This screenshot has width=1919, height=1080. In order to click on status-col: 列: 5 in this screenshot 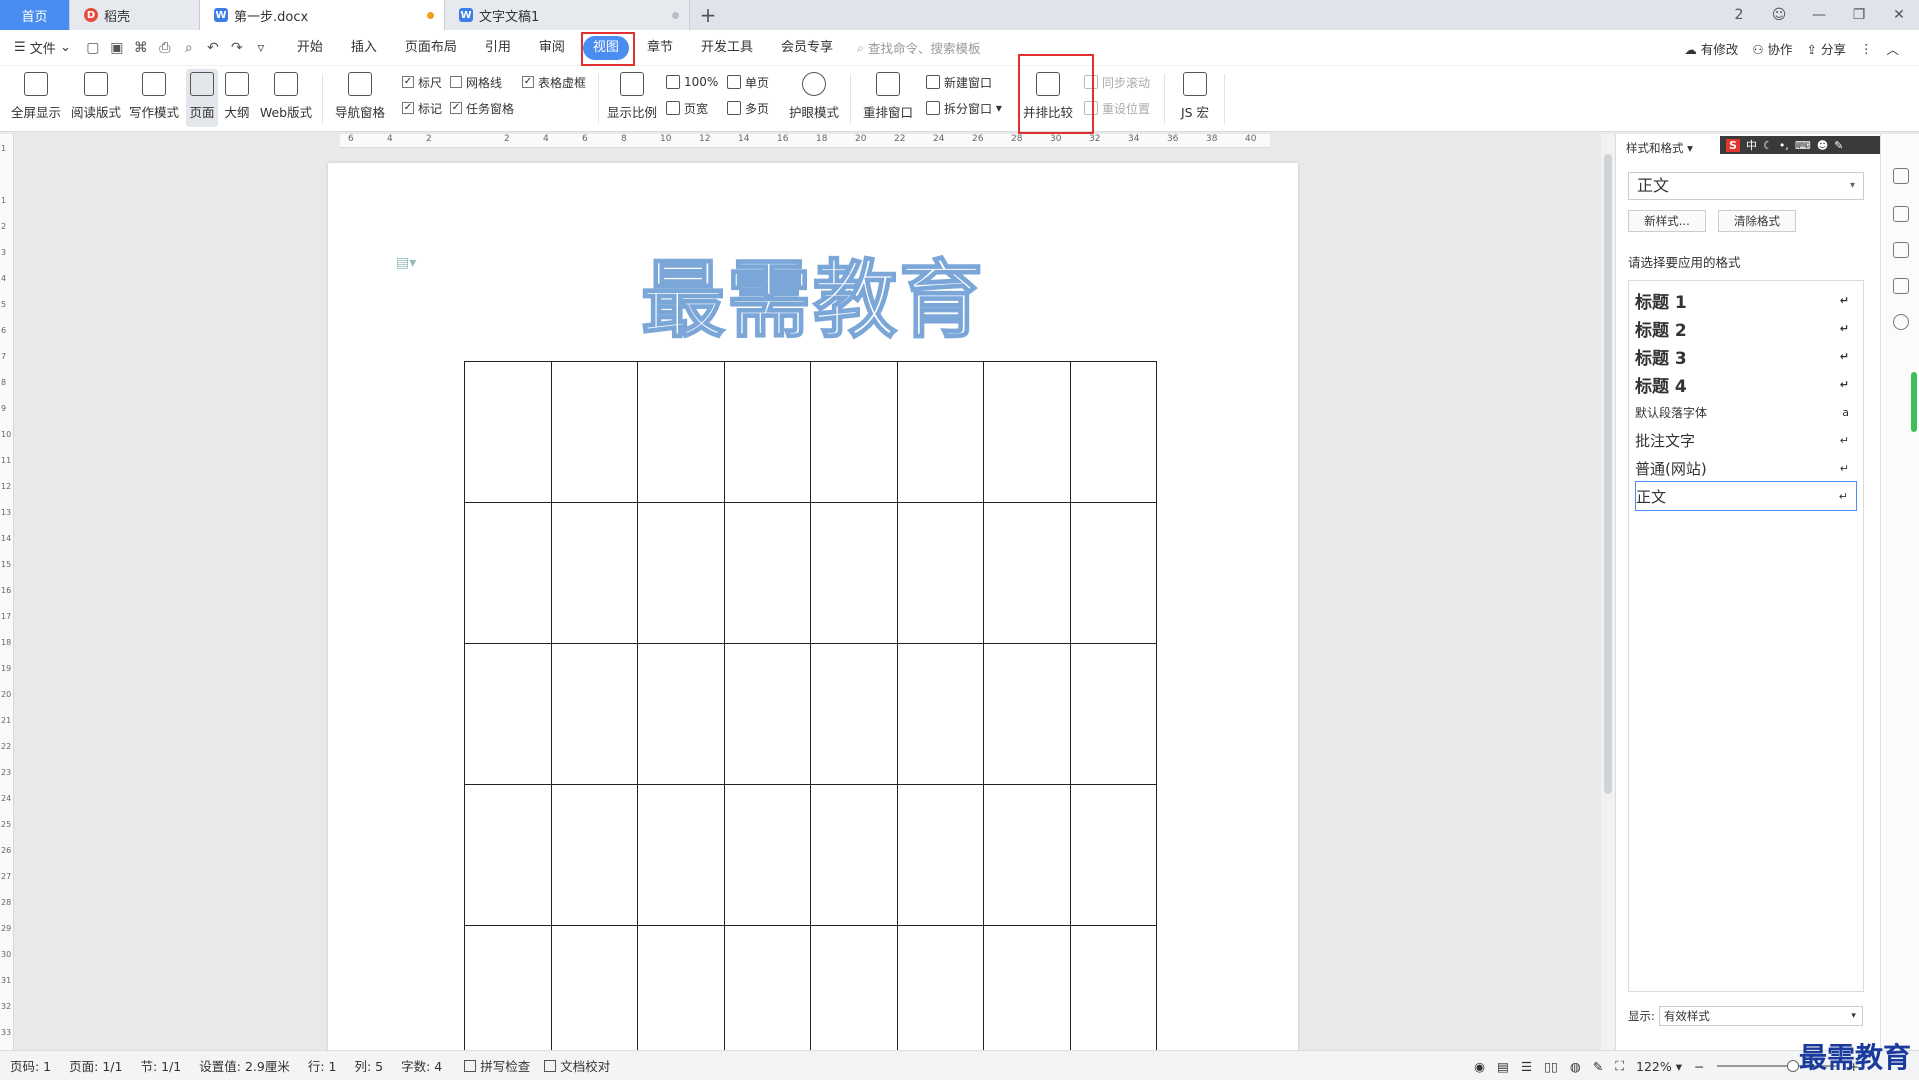, I will do `click(368, 1065)`.